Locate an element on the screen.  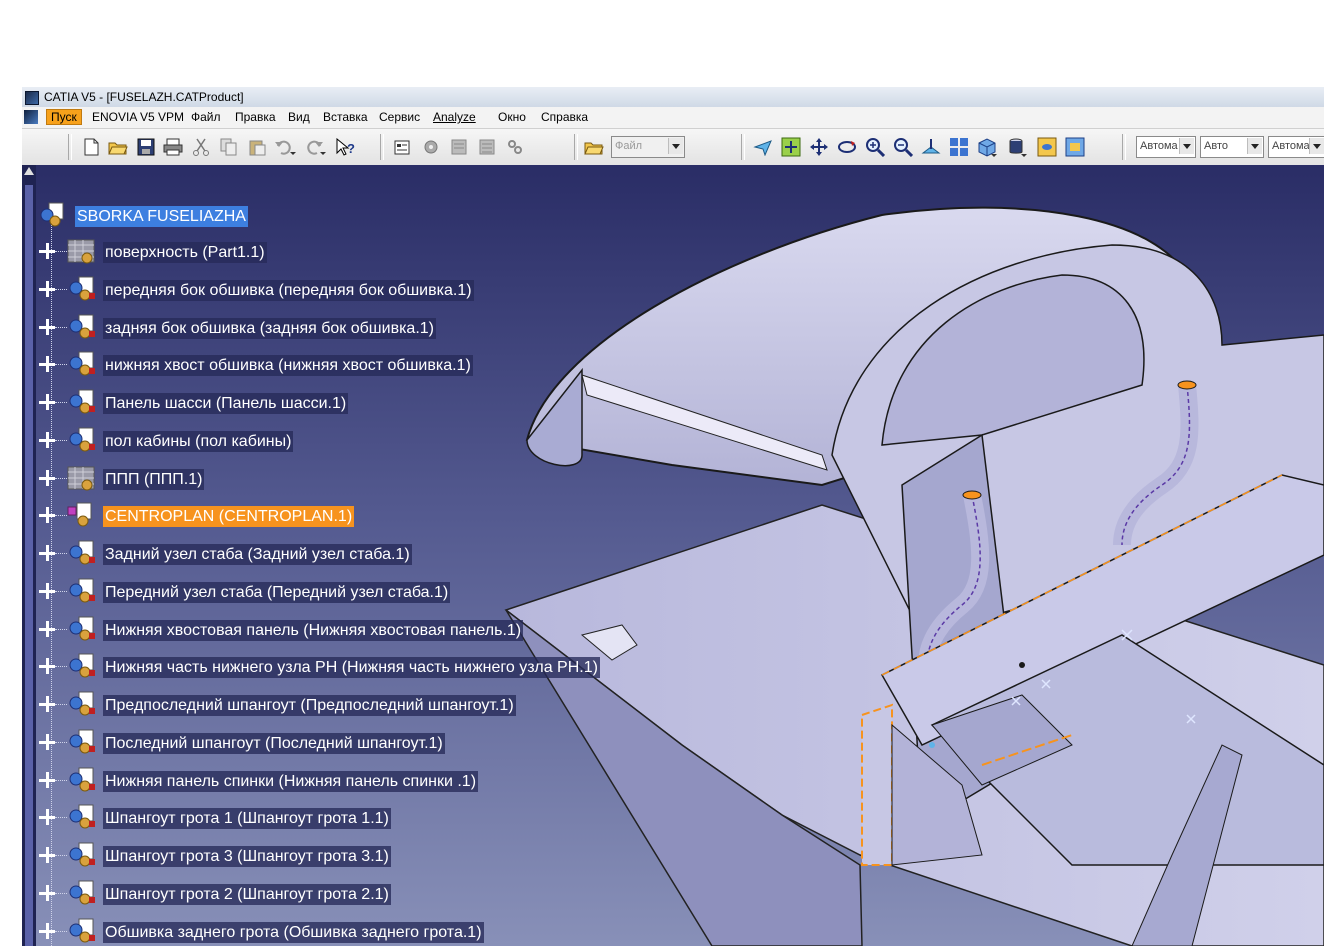
multi-view-icon is located at coordinates (959, 147).